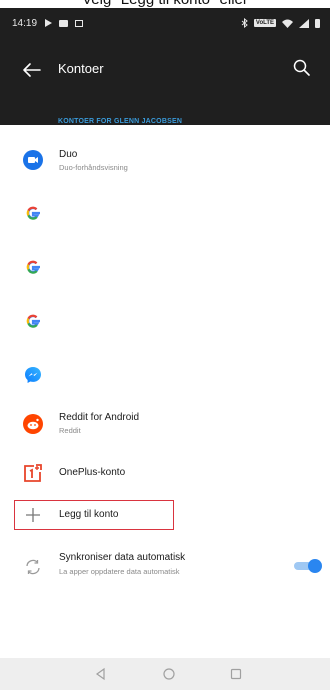 The image size is (330, 690). What do you see at coordinates (49, 23) in the screenshot?
I see `play-icon` at bounding box center [49, 23].